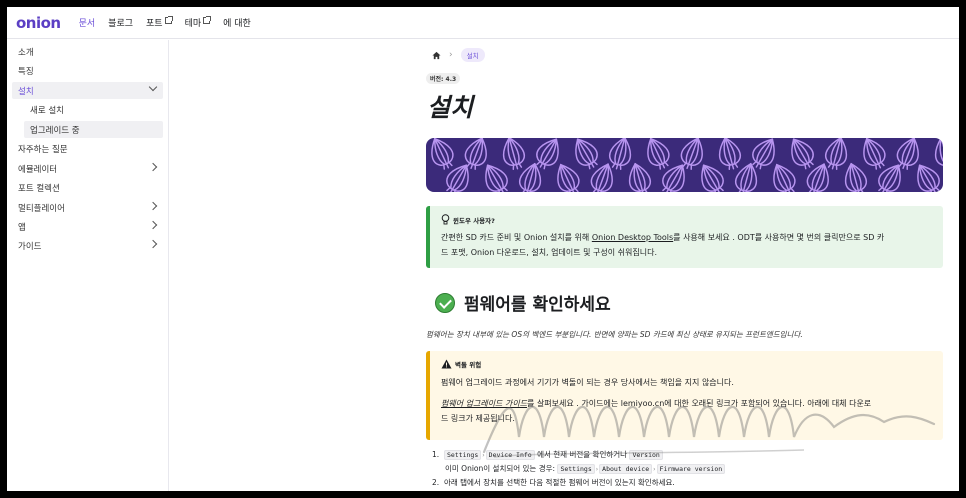  Describe the element at coordinates (632, 237) in the screenshot. I see `onion-desktop-tools-link: Onion Desktop Tools` at that location.